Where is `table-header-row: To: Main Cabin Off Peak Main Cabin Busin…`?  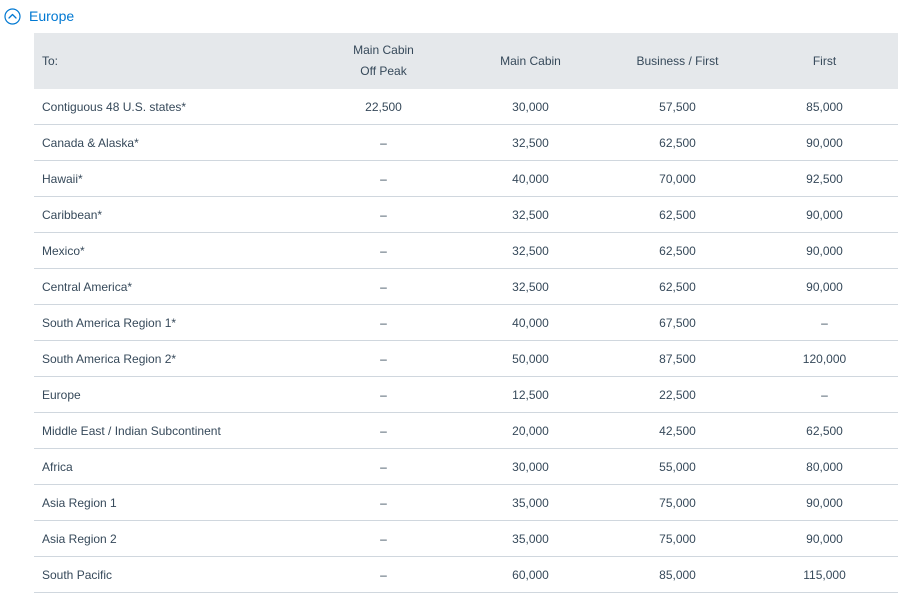
table-header-row: To: Main Cabin Off Peak Main Cabin Busin… is located at coordinates (466, 61).